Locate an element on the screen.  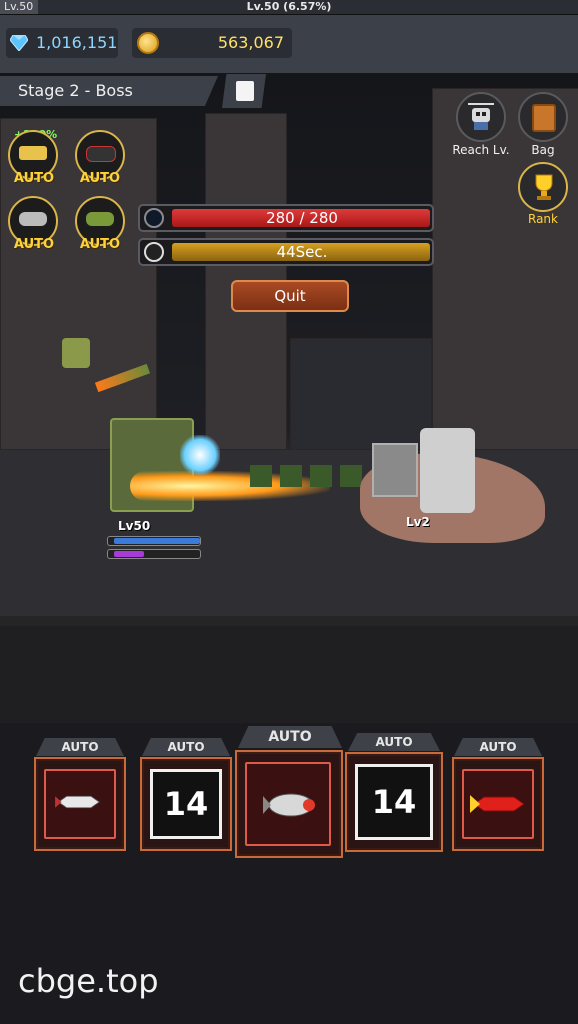
gold-gun-icon is located at coordinates (33, 153).